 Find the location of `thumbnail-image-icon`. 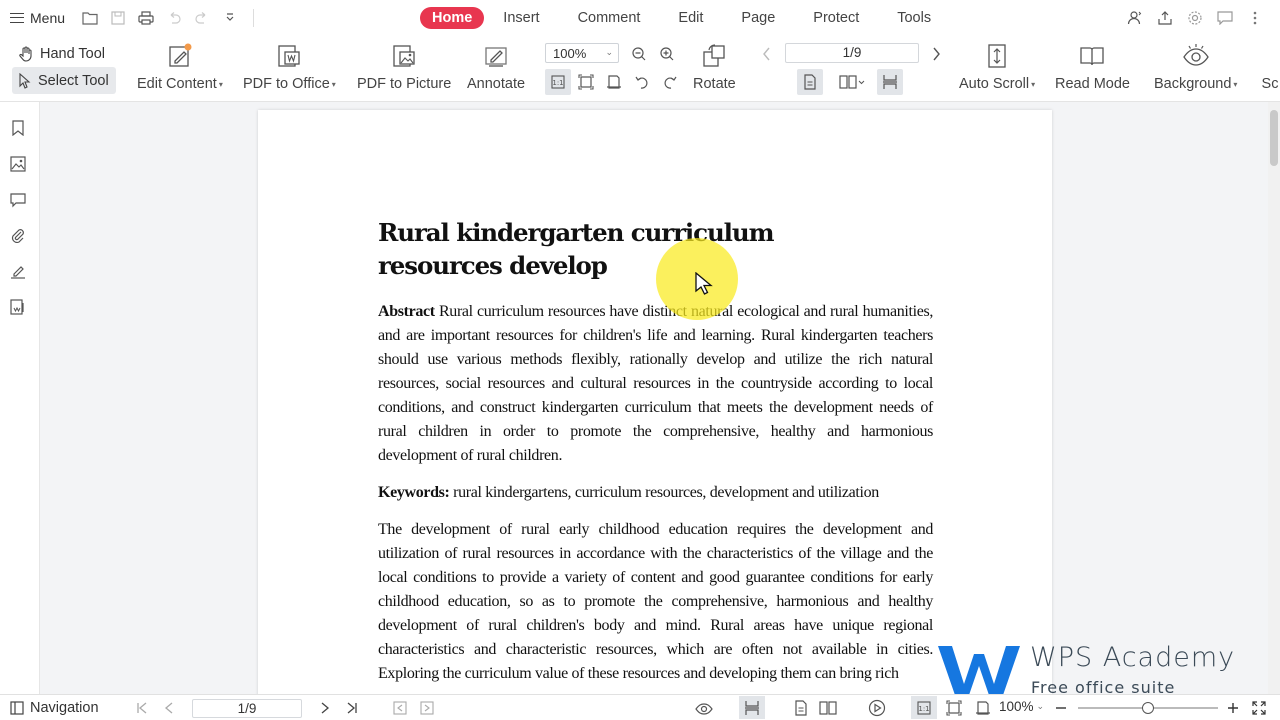

thumbnail-image-icon is located at coordinates (18, 164).